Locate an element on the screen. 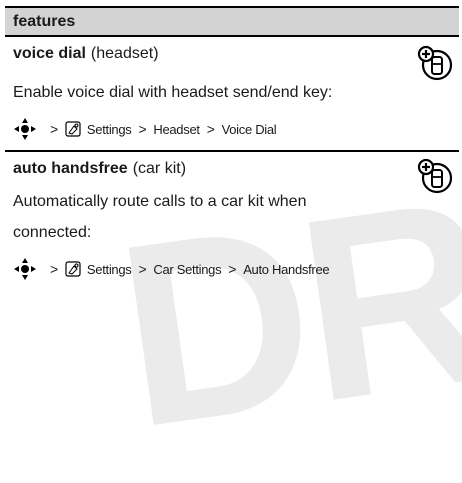  path-item-car-settings: Car Settings is located at coordinates (187, 269).